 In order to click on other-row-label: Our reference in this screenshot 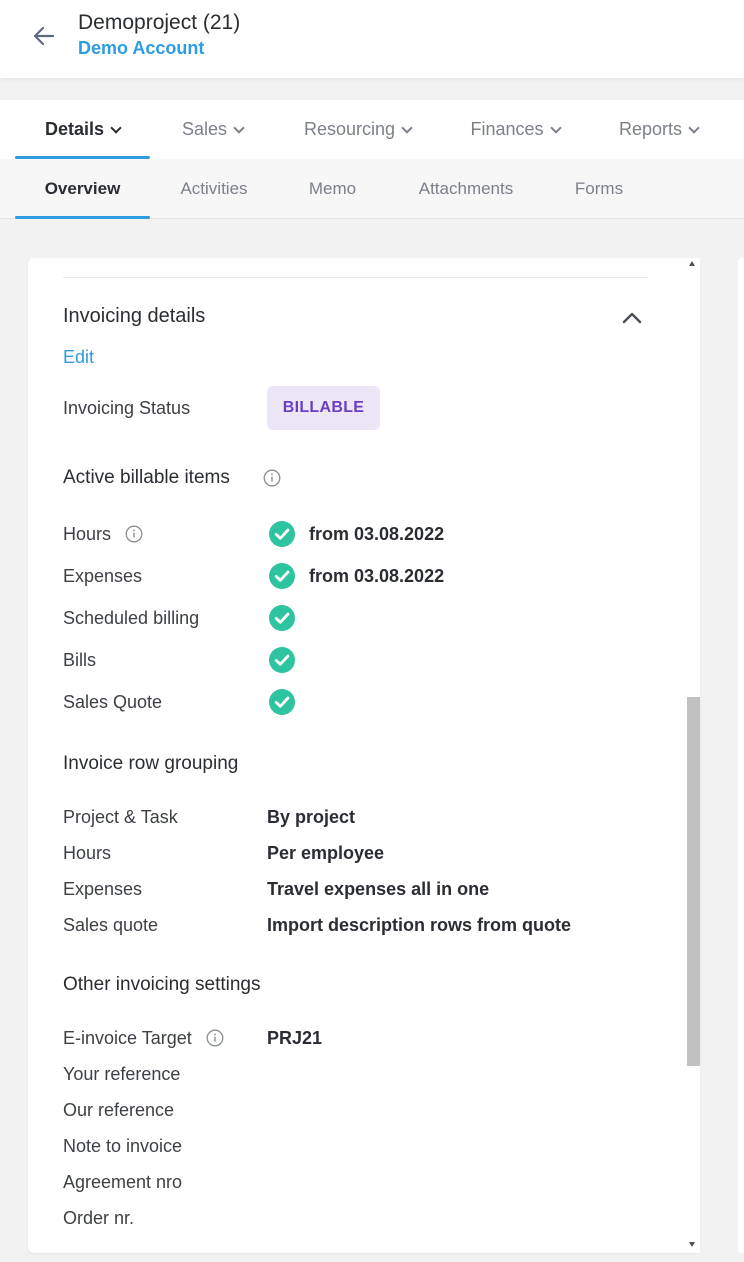, I will do `click(119, 1110)`.